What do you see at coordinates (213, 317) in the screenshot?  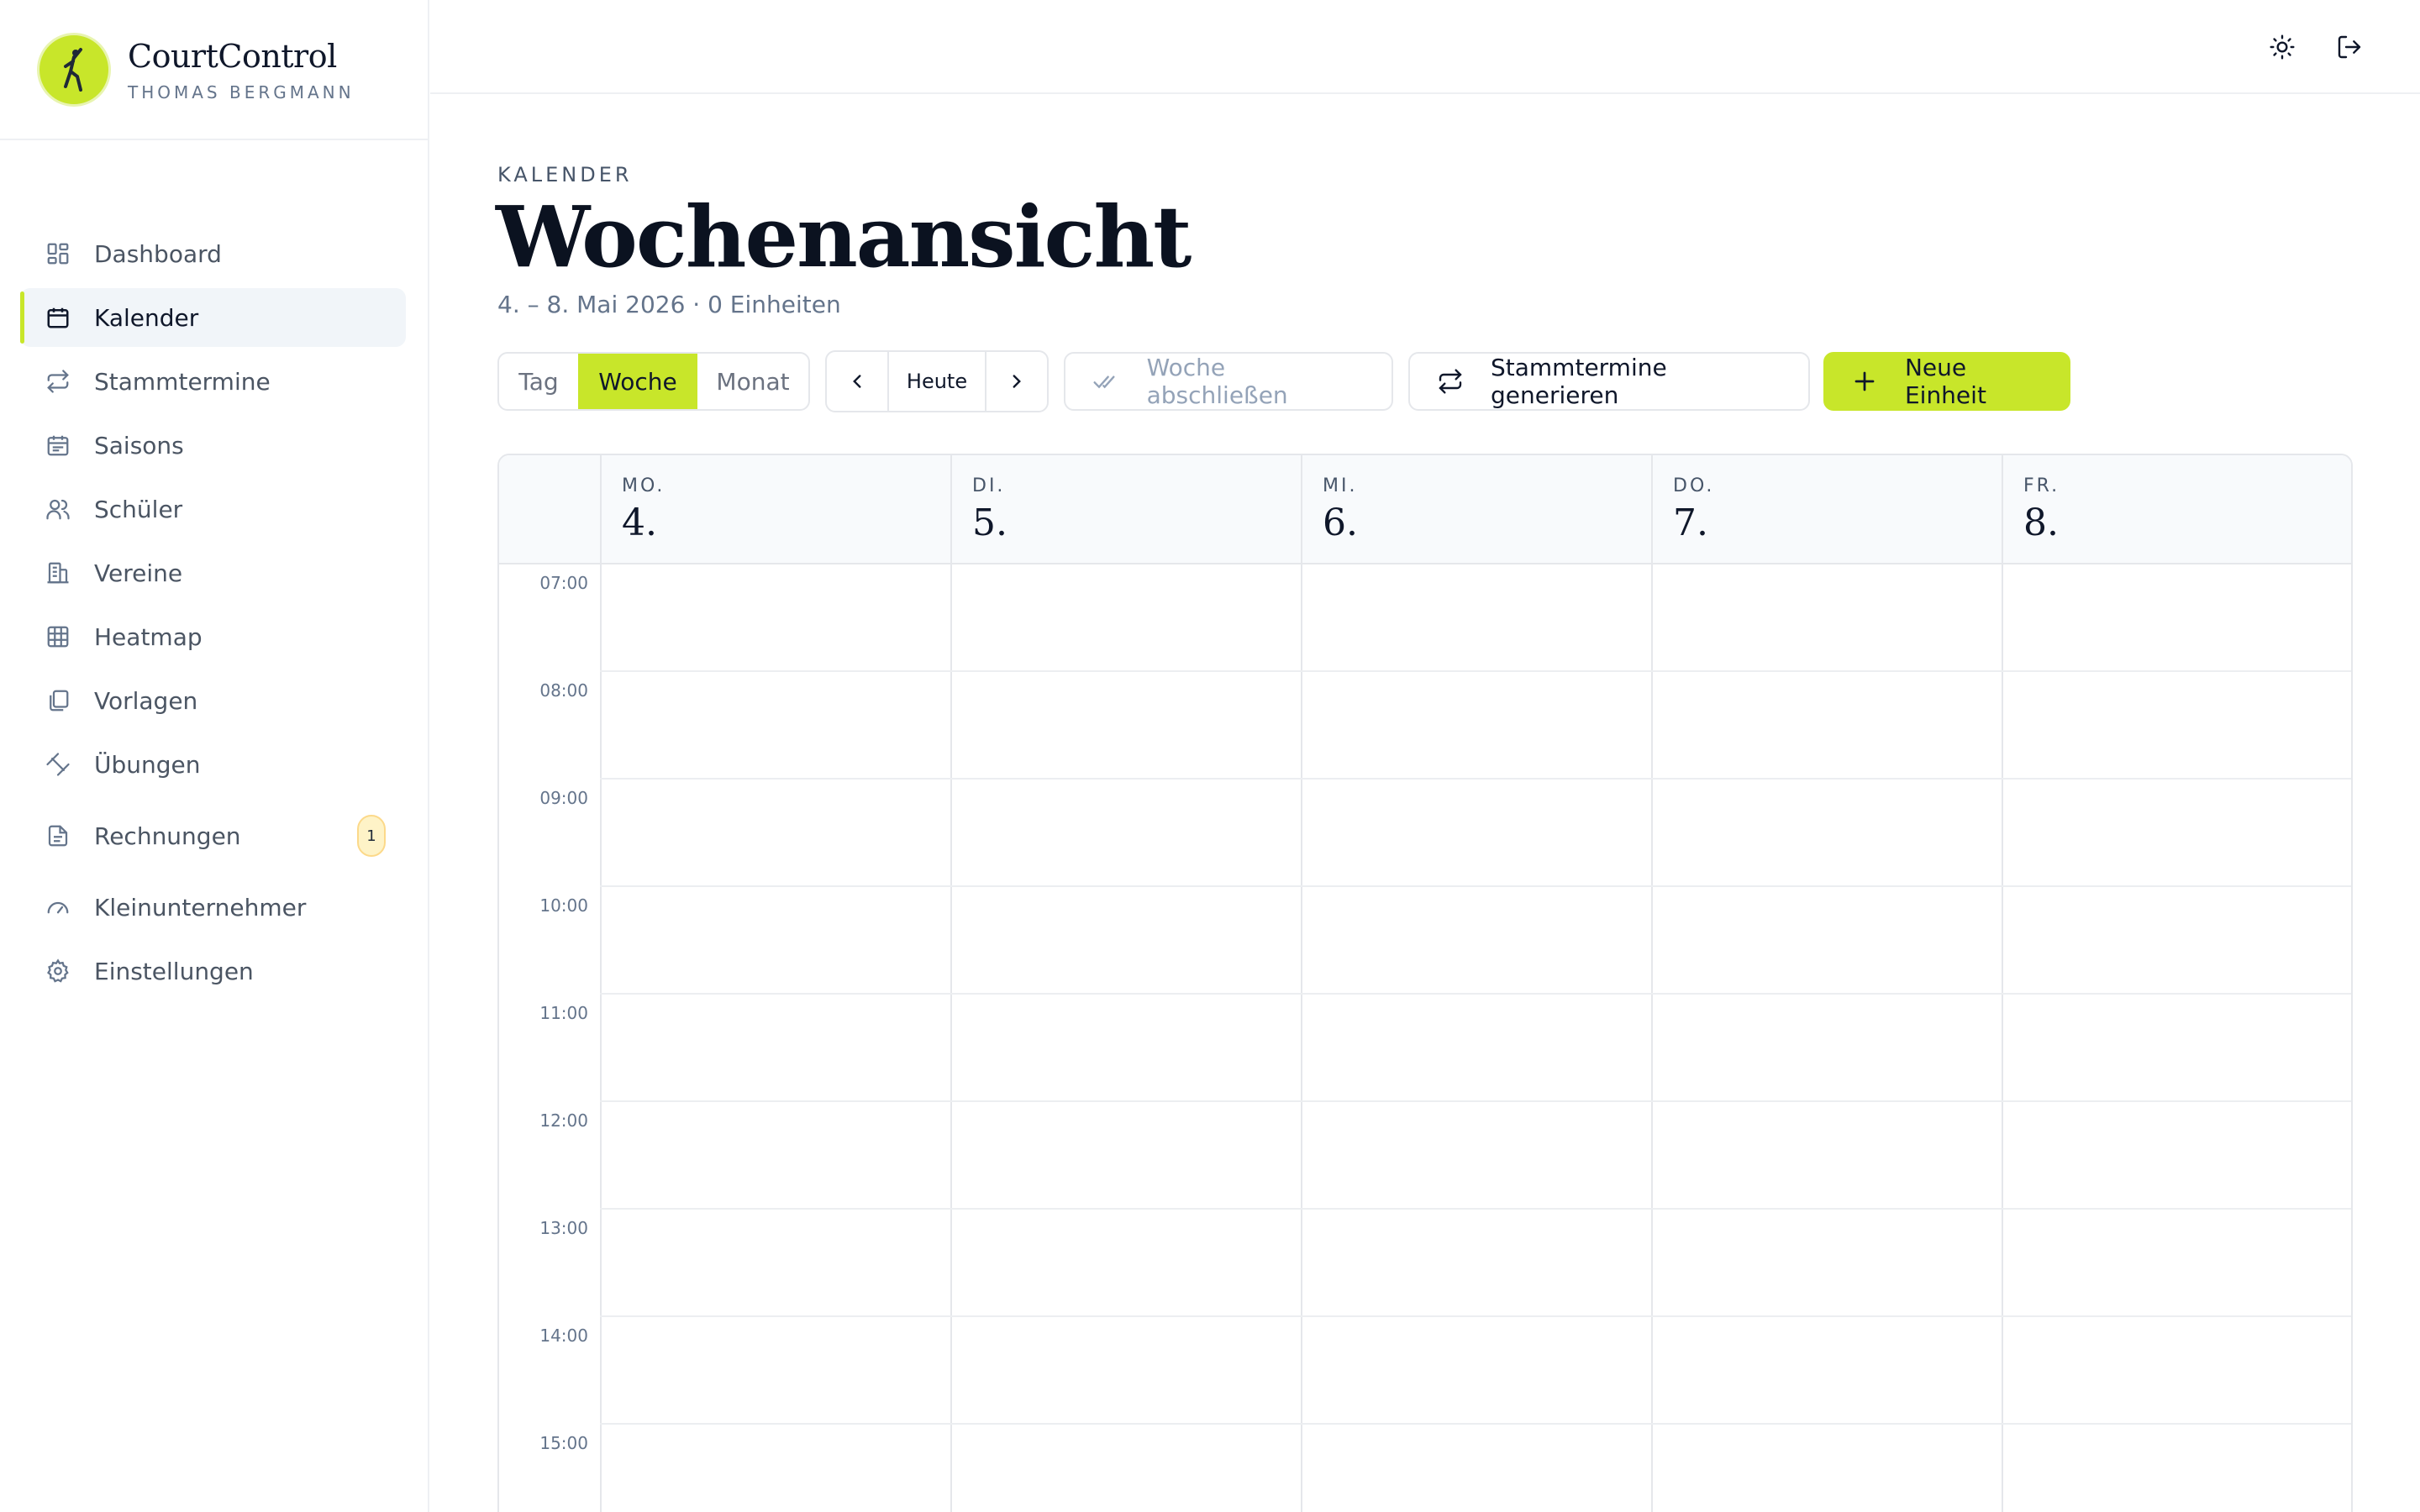 I see `sidebar-item-kalender: Kalender` at bounding box center [213, 317].